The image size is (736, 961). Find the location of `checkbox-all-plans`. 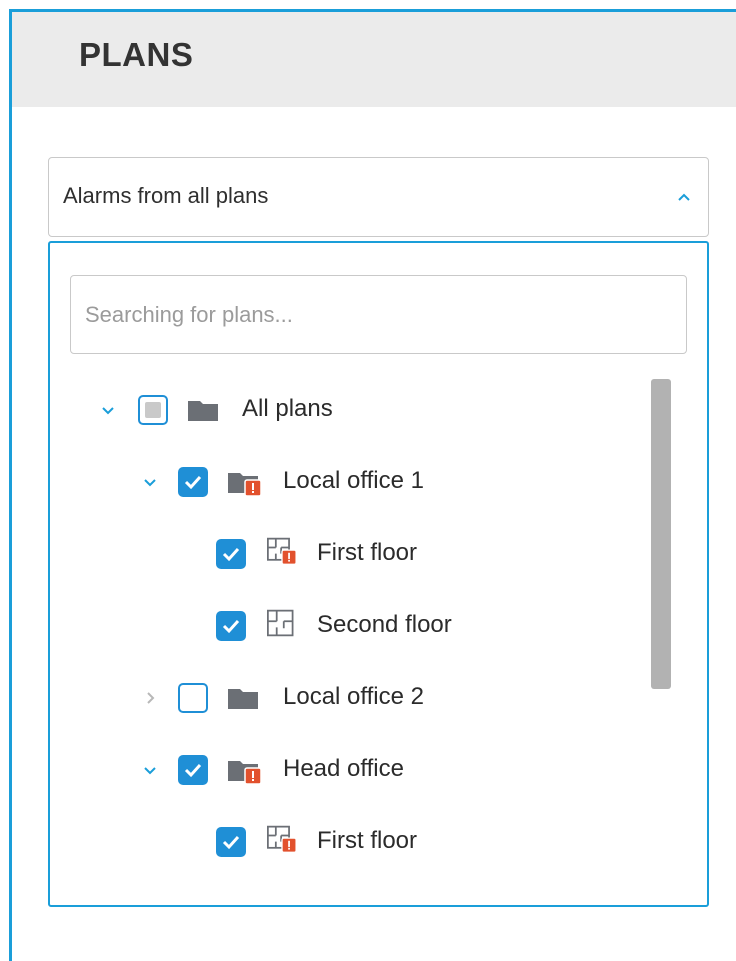

checkbox-all-plans is located at coordinates (153, 410).